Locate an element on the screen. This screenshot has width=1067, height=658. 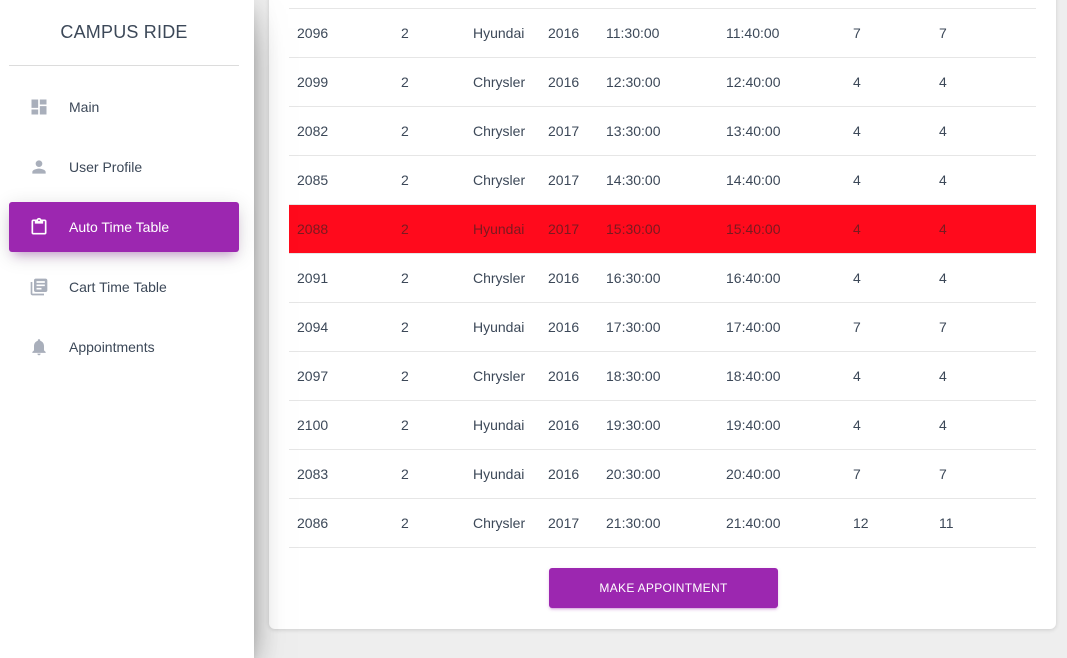
table-cell: 2088 is located at coordinates (313, 229).